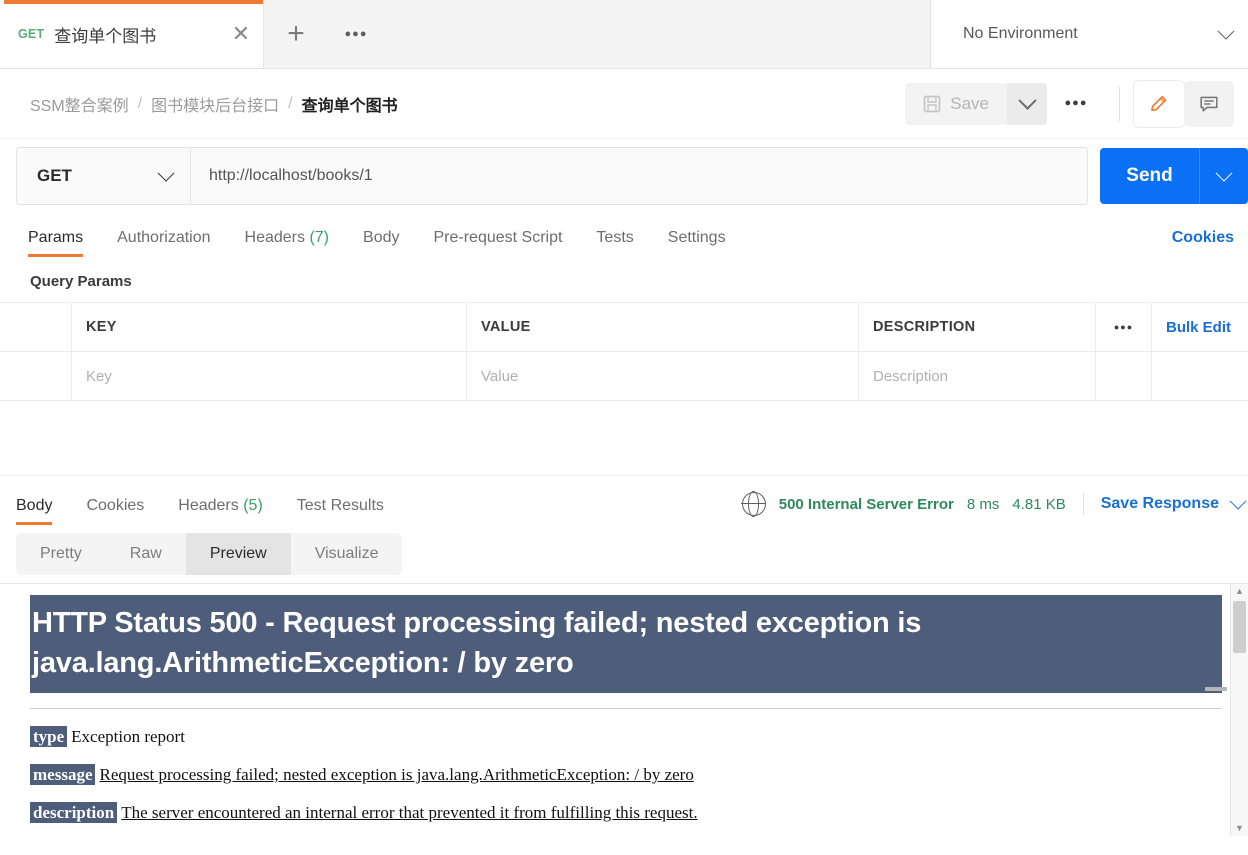 This screenshot has height=855, width=1248. I want to click on row-key-input: Key, so click(269, 376).